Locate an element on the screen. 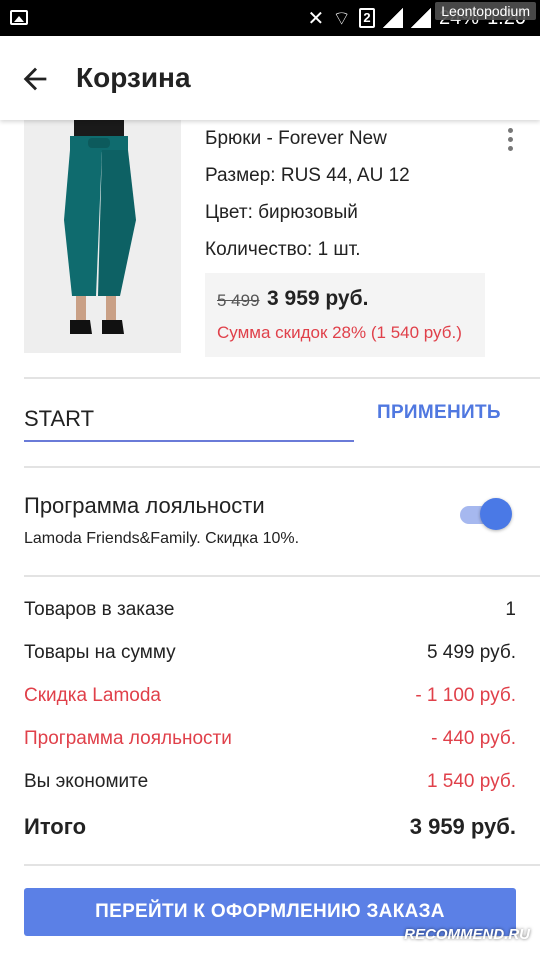 The height and width of the screenshot is (960, 540). sim-badge: 2 is located at coordinates (367, 18).